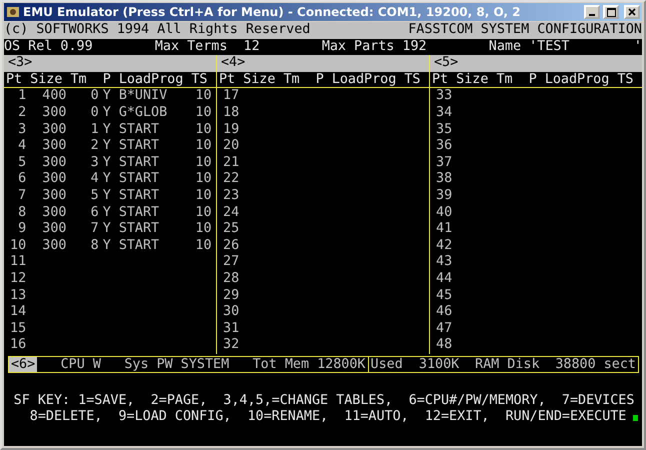 The width and height of the screenshot is (646, 450). I want to click on table-cell-text: 48, so click(444, 345).